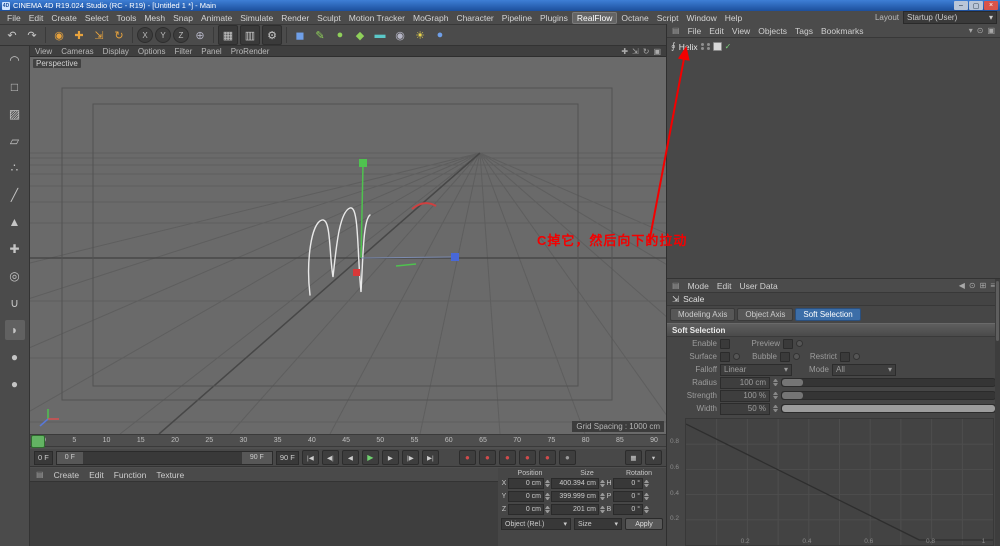  What do you see at coordinates (36, 18) in the screenshot?
I see `menu-edit: Edit` at bounding box center [36, 18].